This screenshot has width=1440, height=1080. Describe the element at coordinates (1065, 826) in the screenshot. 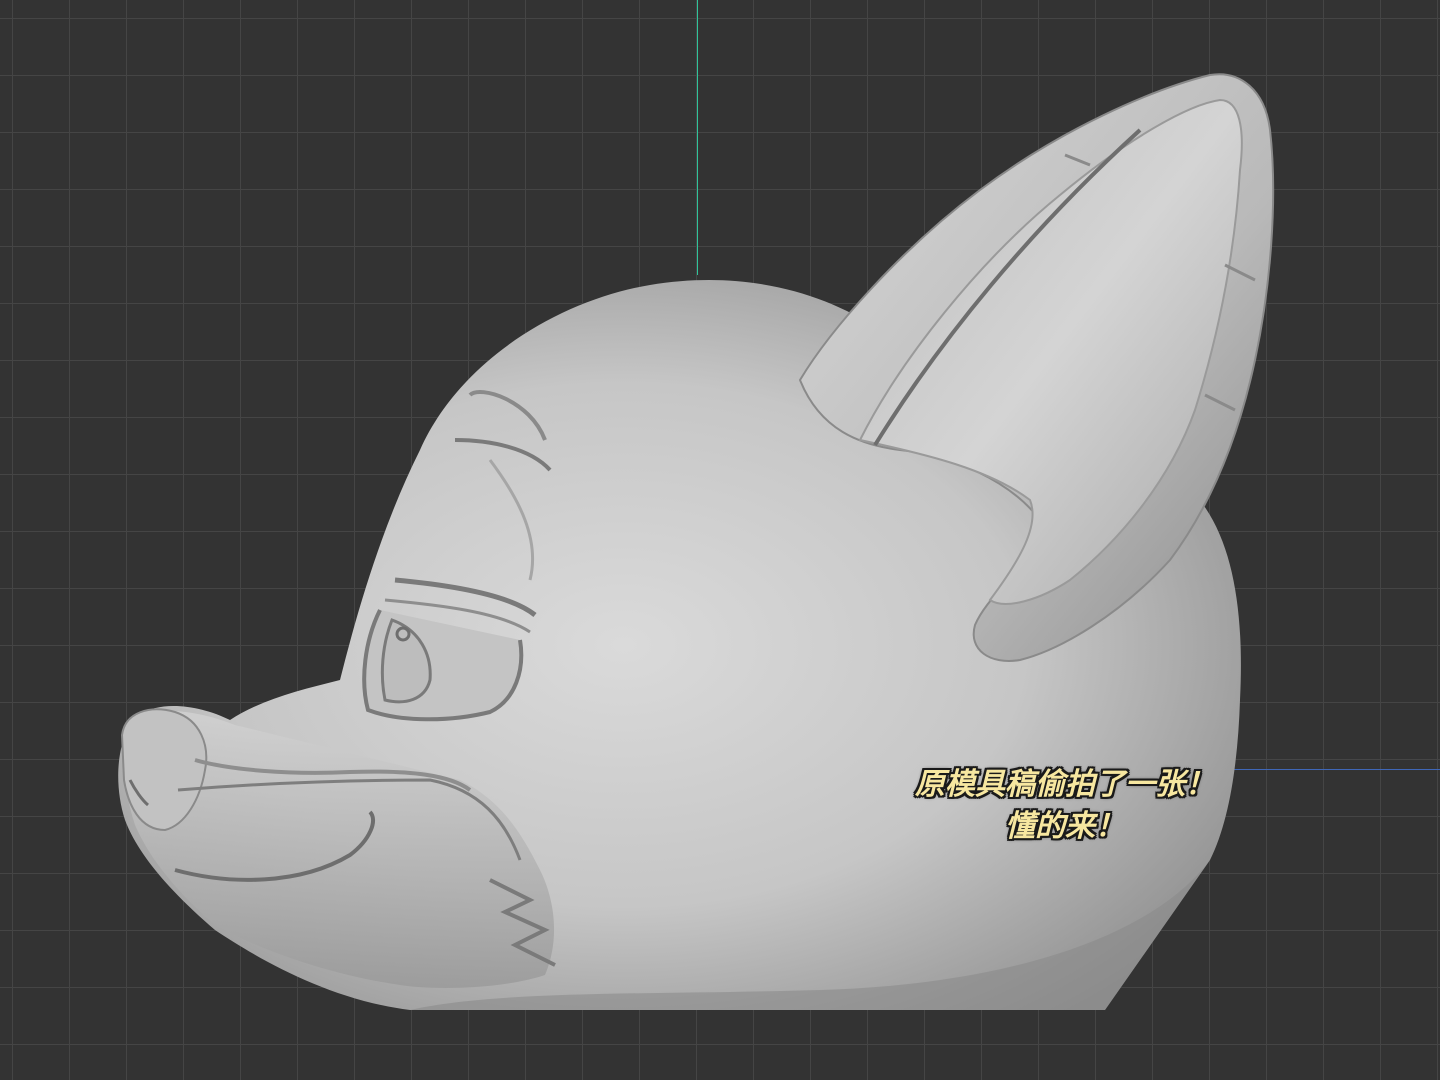

I see `caption-line-2: 懂的来！` at that location.